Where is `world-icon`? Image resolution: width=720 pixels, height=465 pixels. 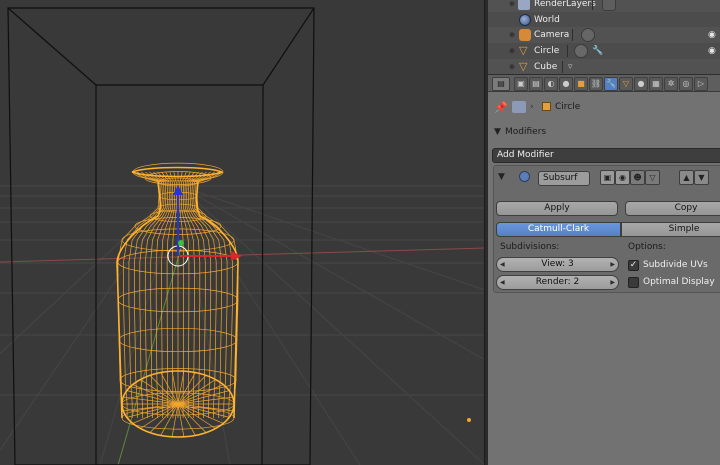
world-icon is located at coordinates (525, 20).